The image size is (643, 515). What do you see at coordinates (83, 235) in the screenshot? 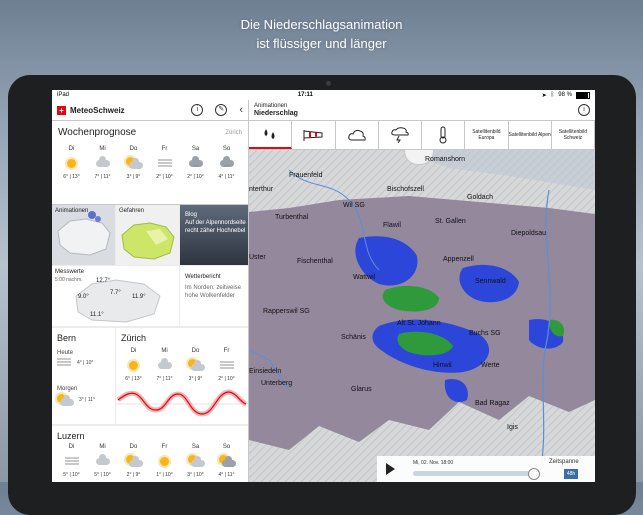
I see `animation-tile: Animationen` at bounding box center [83, 235].